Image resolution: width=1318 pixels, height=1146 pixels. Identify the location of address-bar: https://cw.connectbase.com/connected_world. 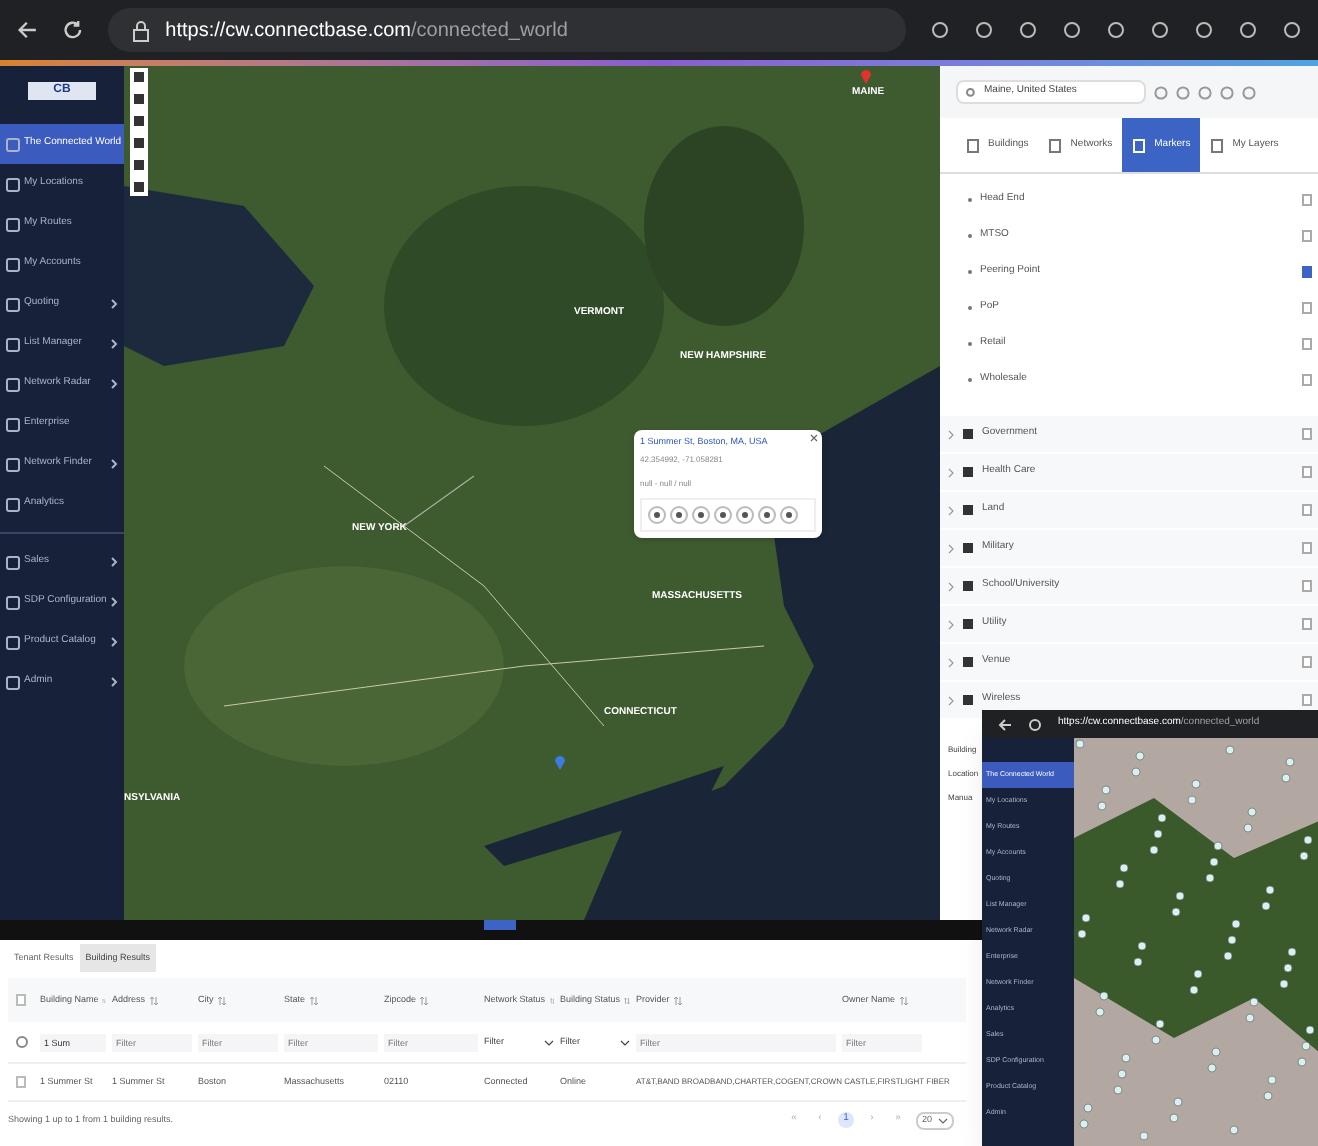
(506, 30).